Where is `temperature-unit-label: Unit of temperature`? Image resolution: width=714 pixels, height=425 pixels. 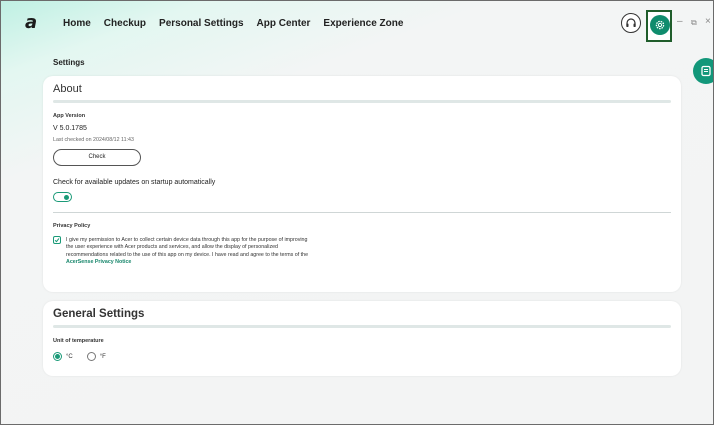 temperature-unit-label: Unit of temperature is located at coordinates (78, 341).